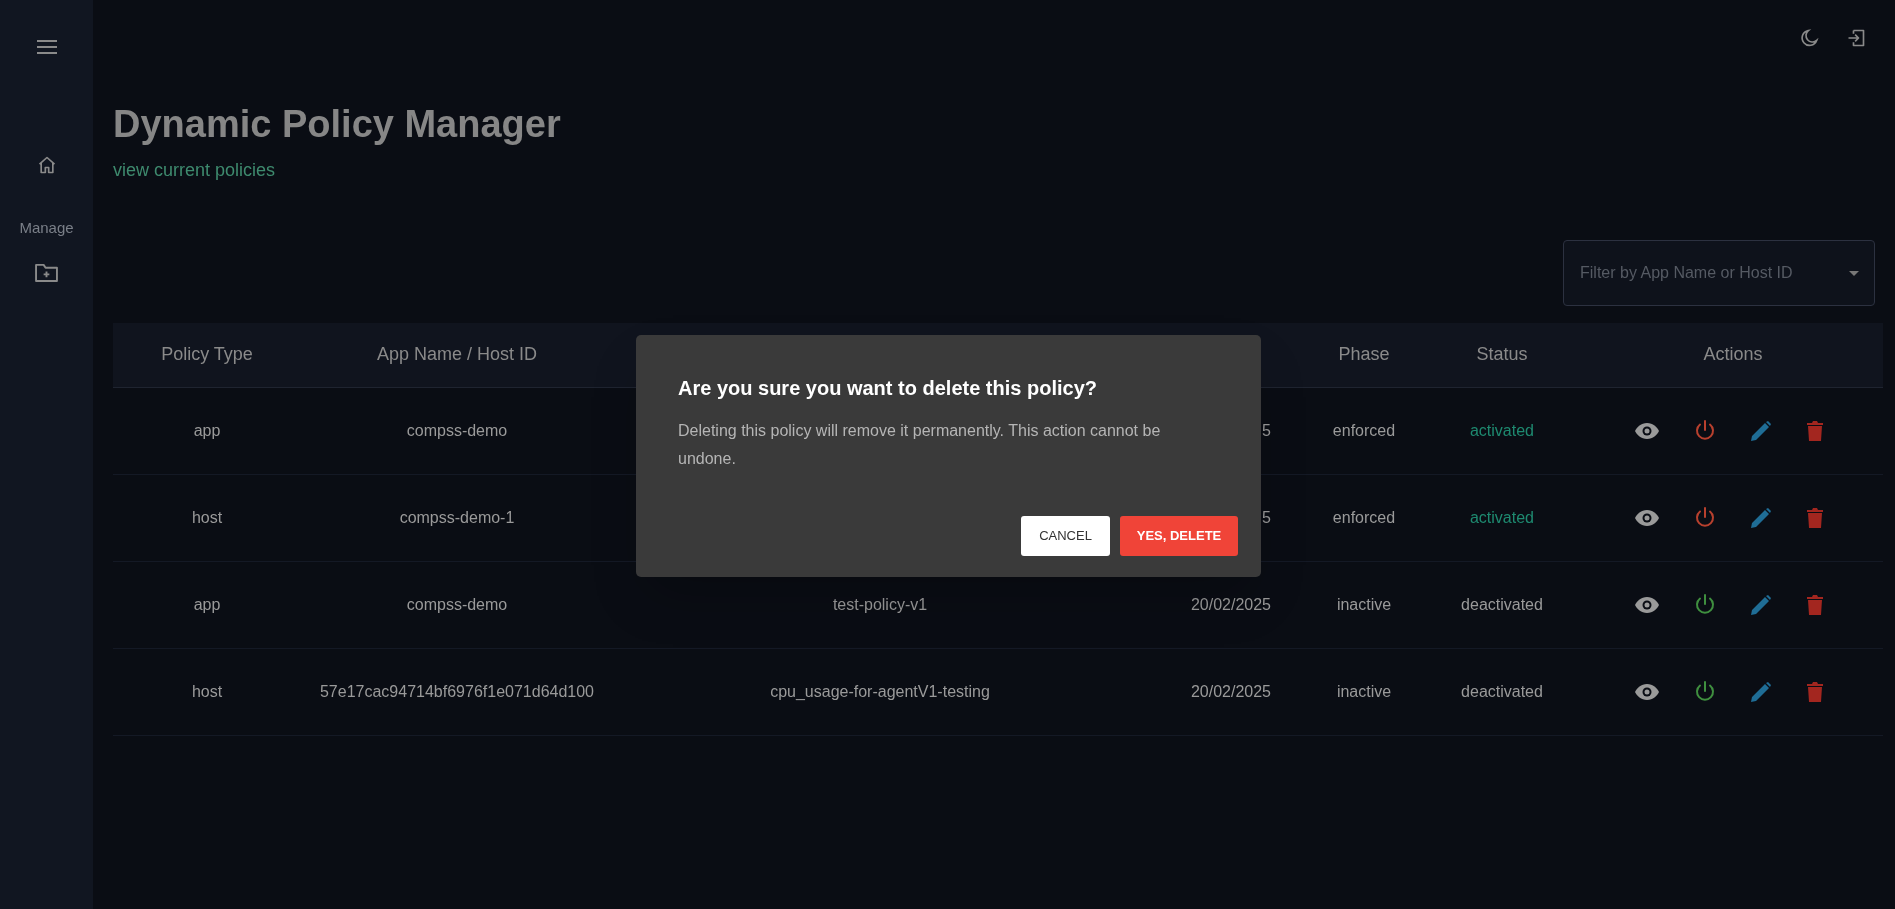 Image resolution: width=1895 pixels, height=909 pixels. I want to click on column-header: Status, so click(1502, 354).